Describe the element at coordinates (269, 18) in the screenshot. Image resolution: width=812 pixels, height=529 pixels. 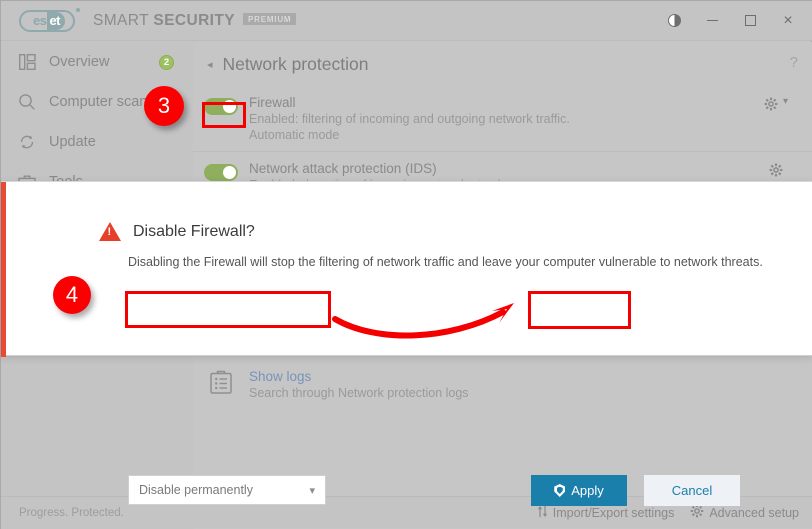
I see `edition-badge: PREMIUM` at that location.